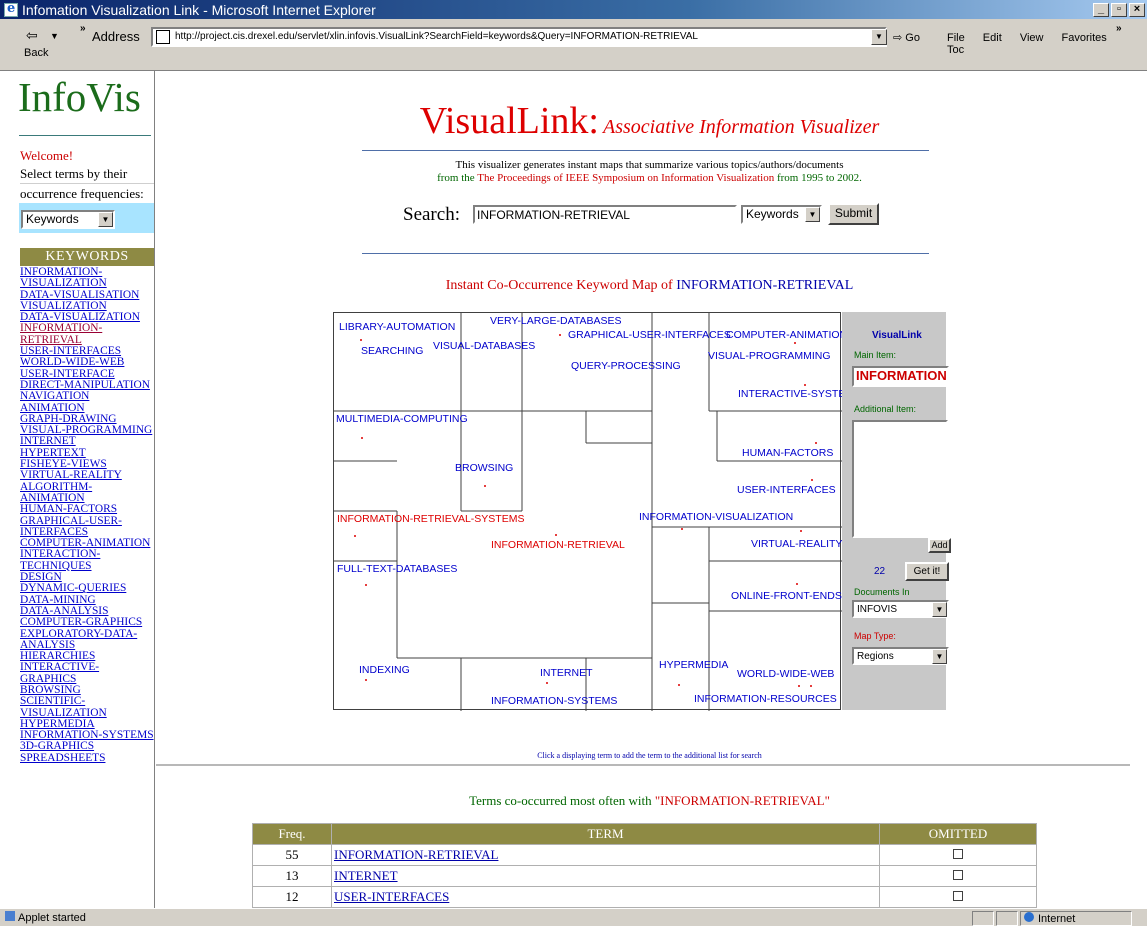 This screenshot has height=926, width=1147. What do you see at coordinates (626, 366) in the screenshot?
I see `map-term: QUERY-PROCESSING` at bounding box center [626, 366].